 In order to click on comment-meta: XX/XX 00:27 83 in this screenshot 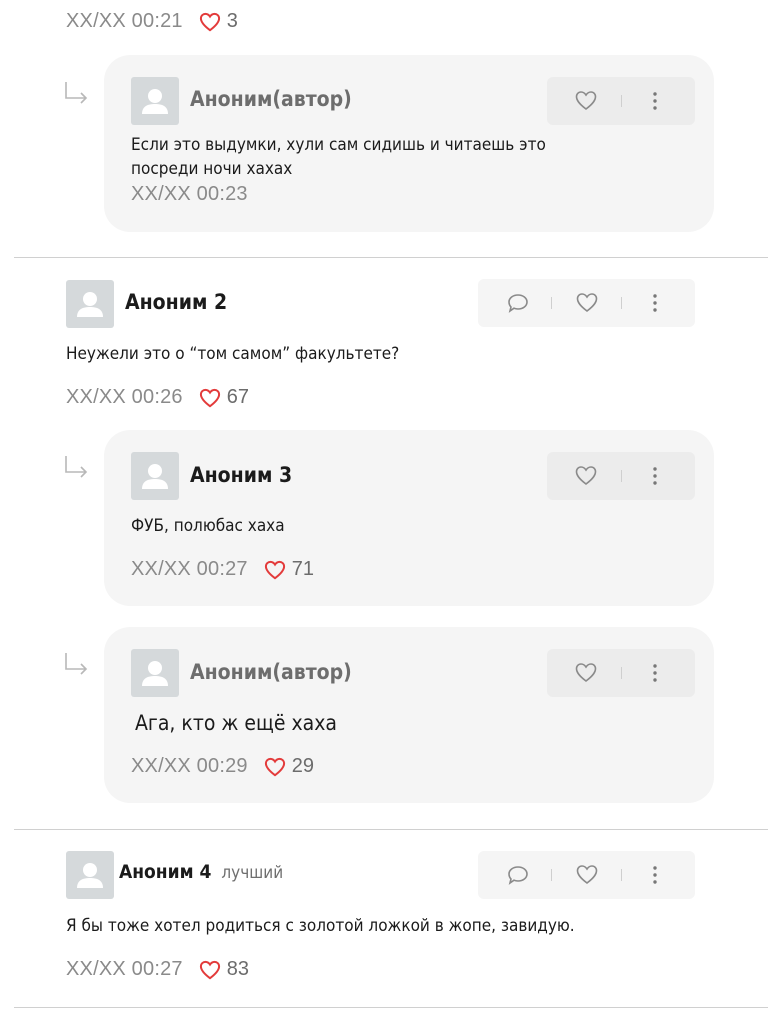, I will do `click(157, 969)`.